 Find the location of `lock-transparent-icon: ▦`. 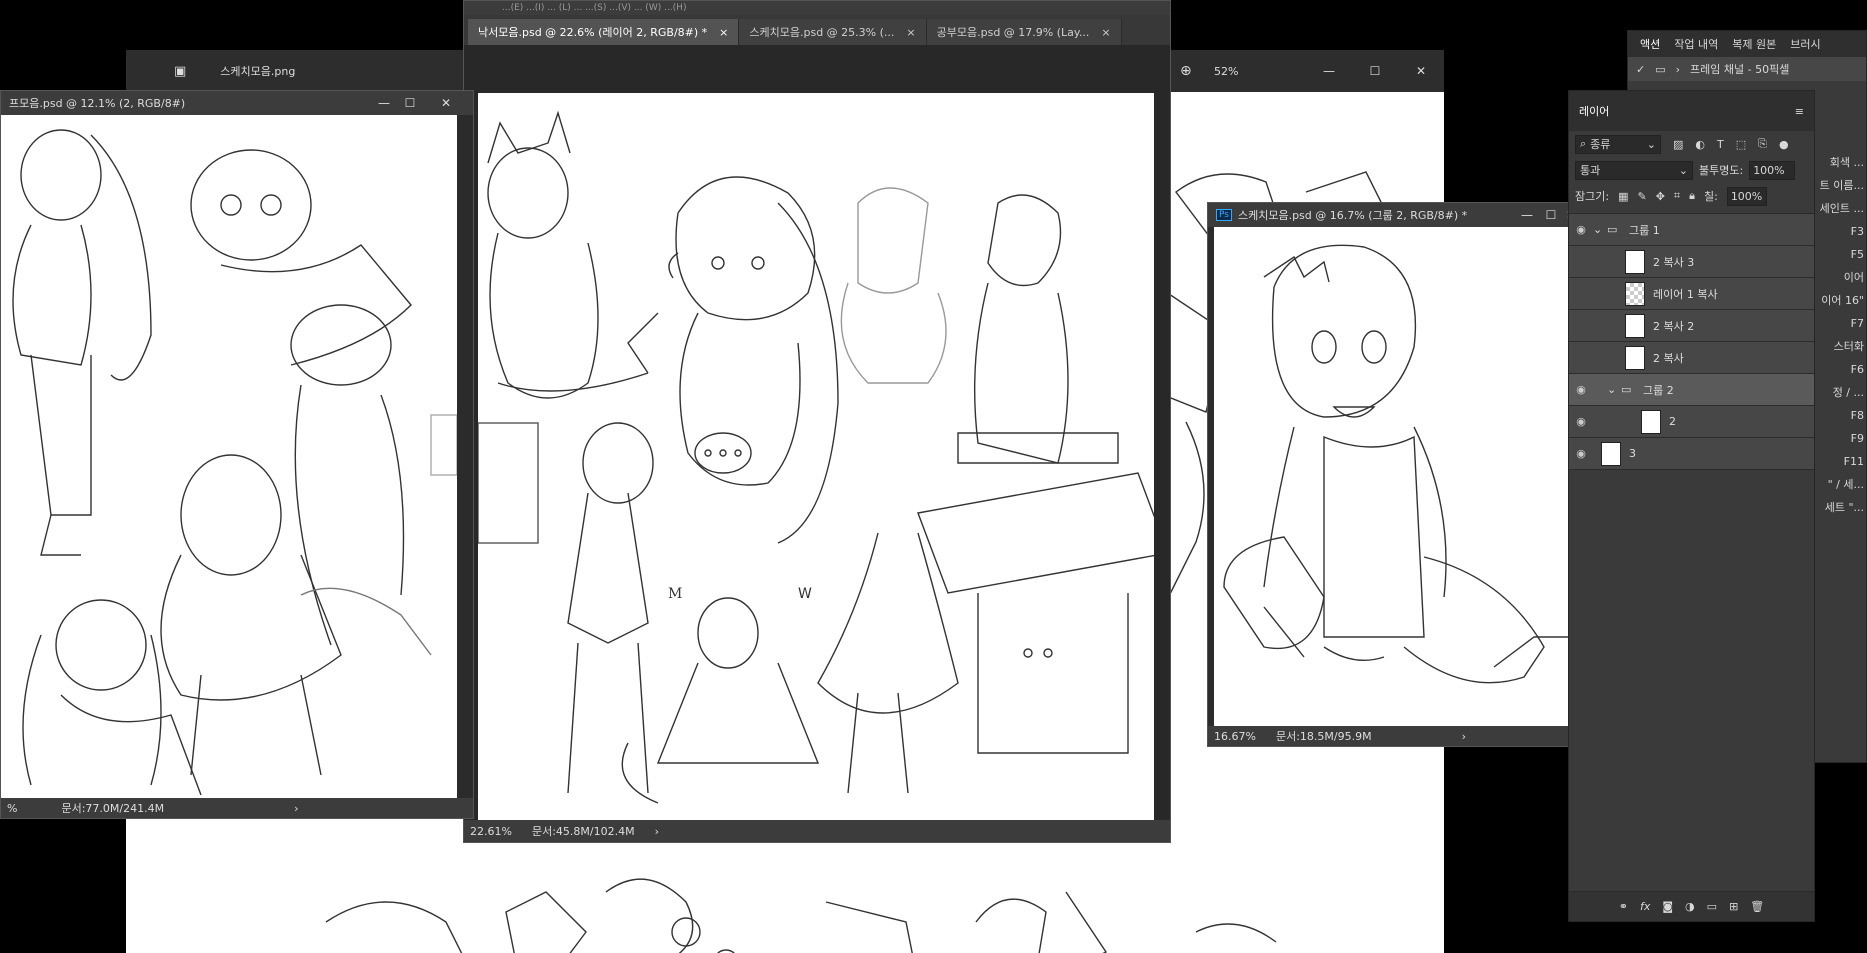

lock-transparent-icon: ▦ is located at coordinates (1623, 196).